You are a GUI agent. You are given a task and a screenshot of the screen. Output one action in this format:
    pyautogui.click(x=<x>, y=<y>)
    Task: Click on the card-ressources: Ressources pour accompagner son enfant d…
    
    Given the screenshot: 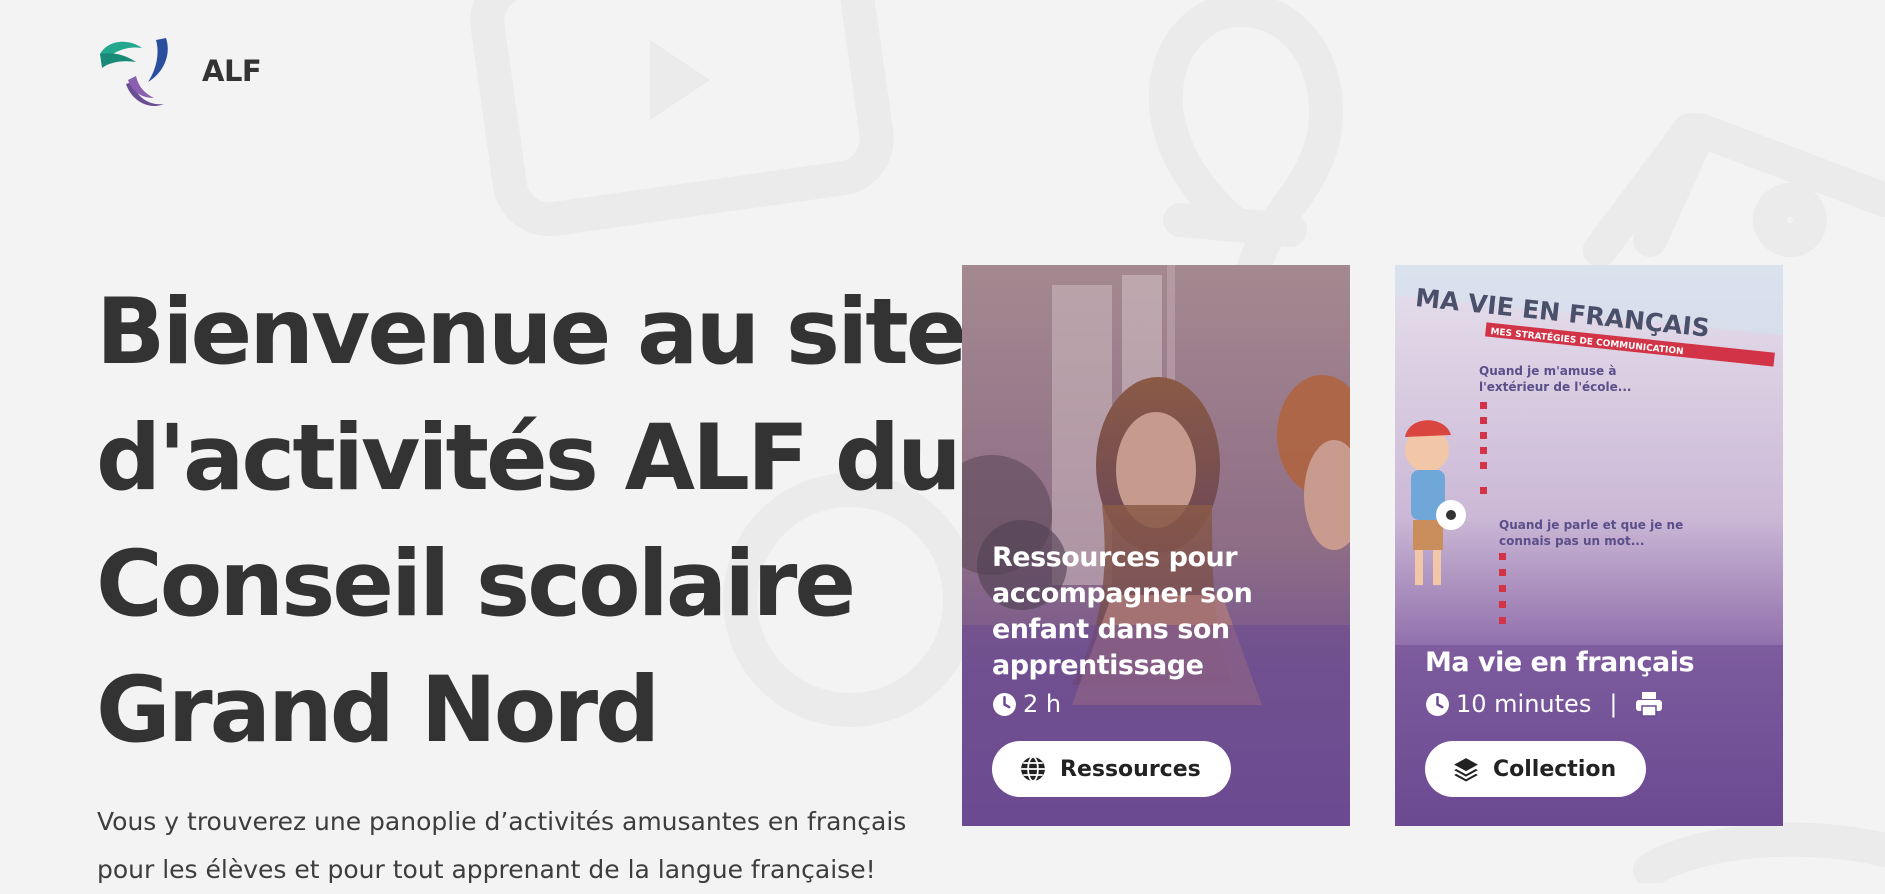 What is the action you would take?
    pyautogui.click(x=1156, y=545)
    